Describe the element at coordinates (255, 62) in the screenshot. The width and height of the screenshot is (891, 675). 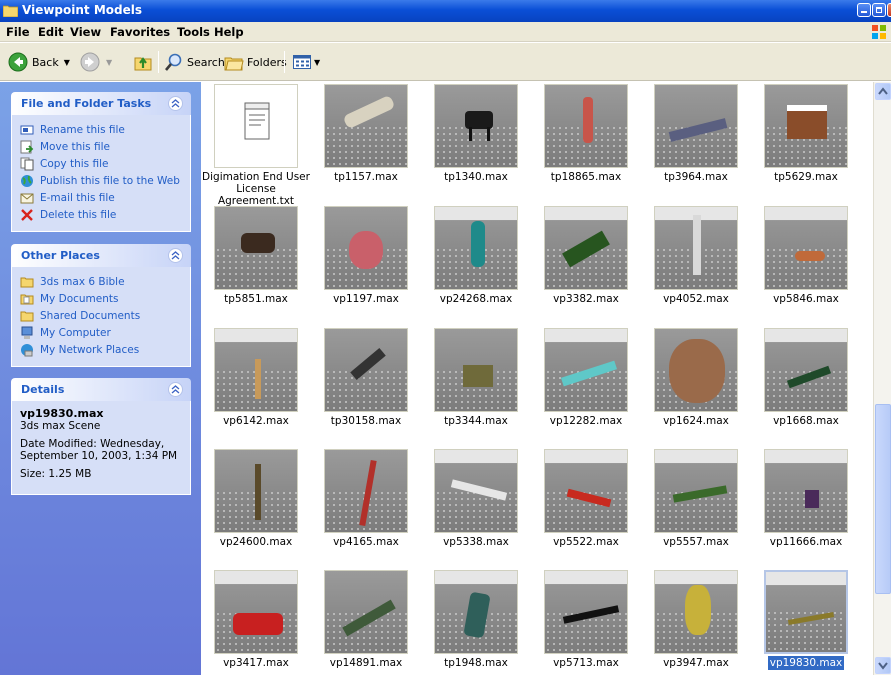
I see `folders-button: Folders` at that location.